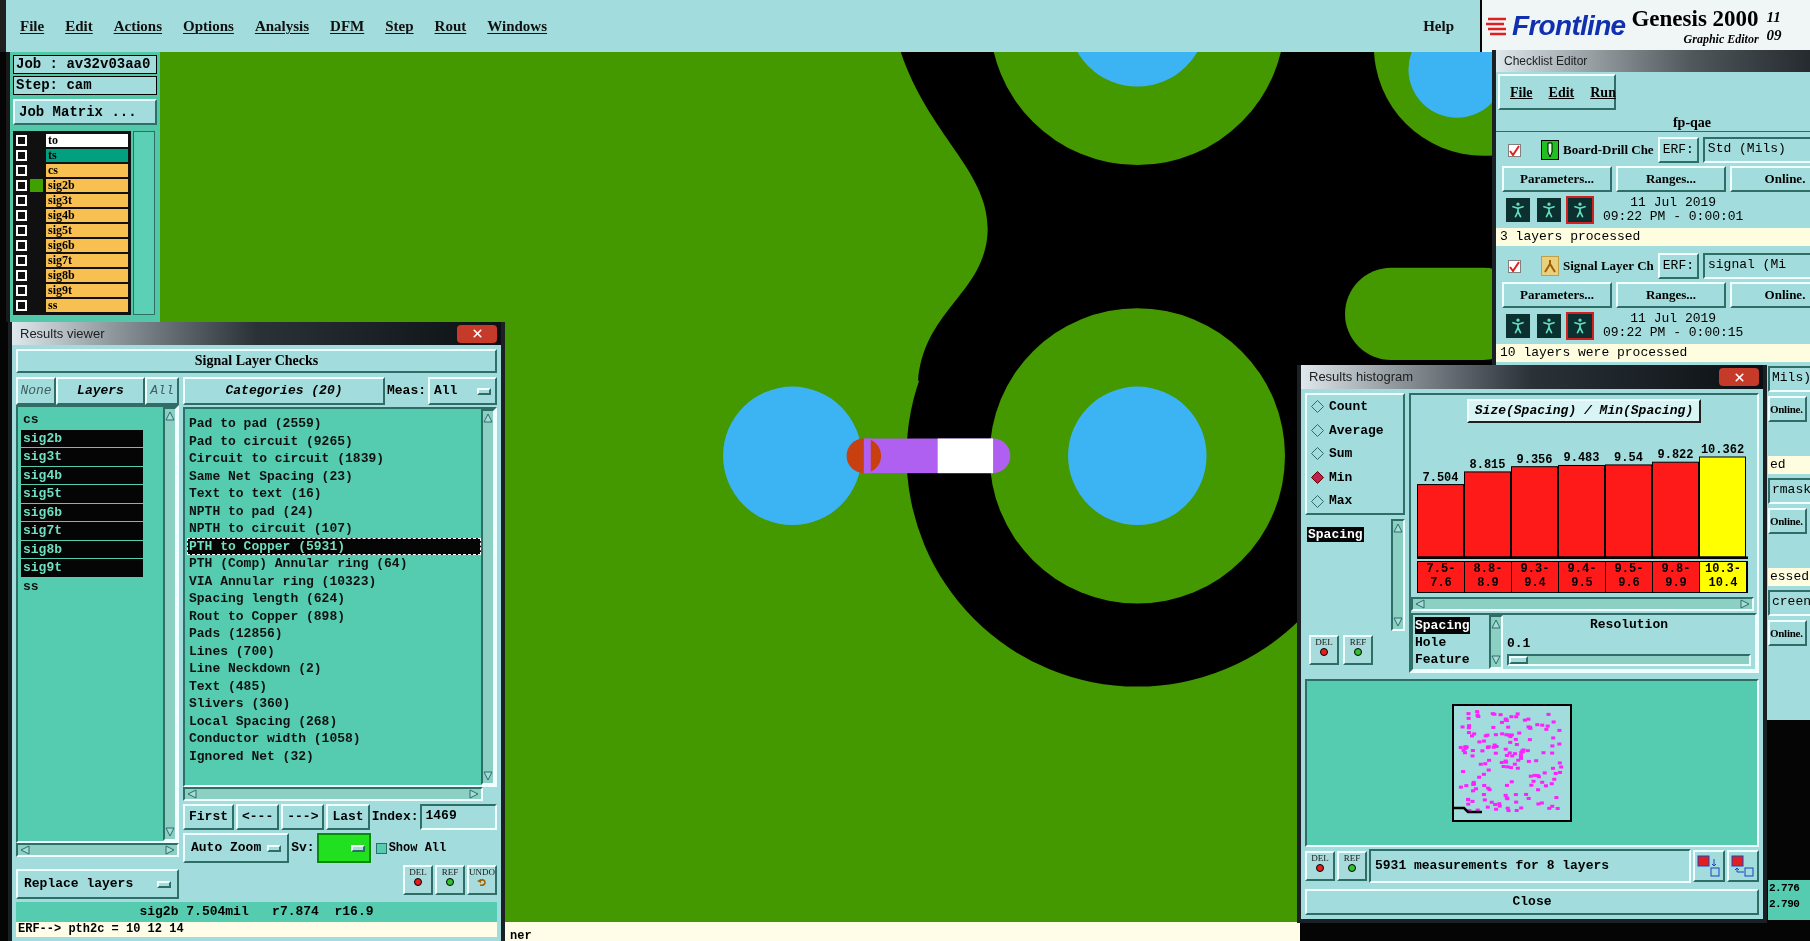 The image size is (1810, 941). Describe the element at coordinates (258, 817) in the screenshot. I see `navigation-button: <---` at that location.